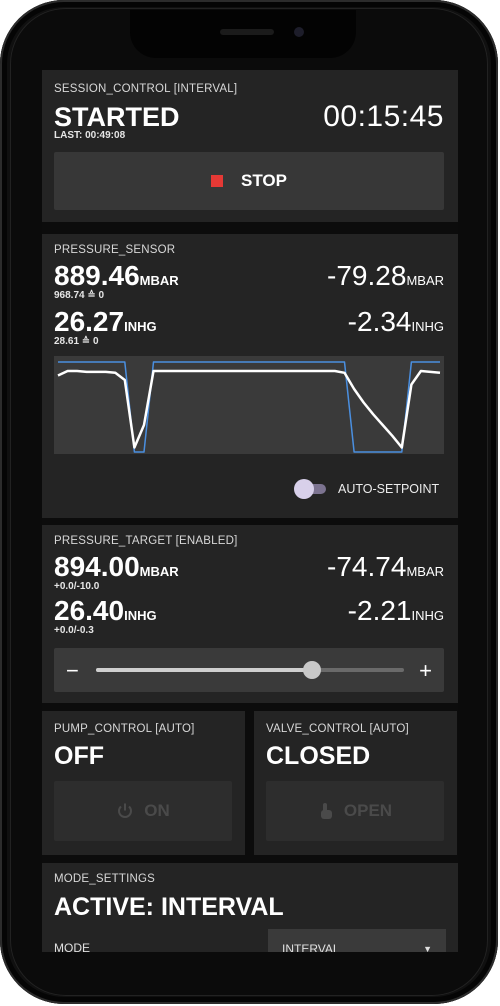  I want to click on mode-settings-header: MODE_SETTINGS, so click(105, 879).